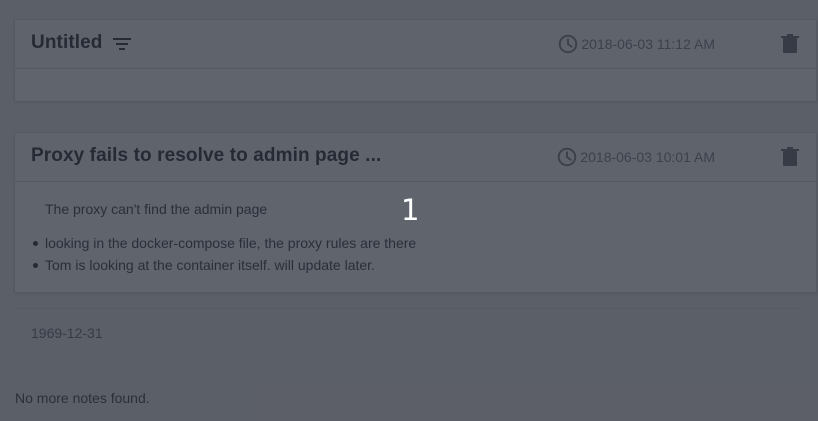 This screenshot has height=421, width=818. What do you see at coordinates (415, 44) in the screenshot?
I see `note-header: Untitled 2018-06-03 11:12 AM` at bounding box center [415, 44].